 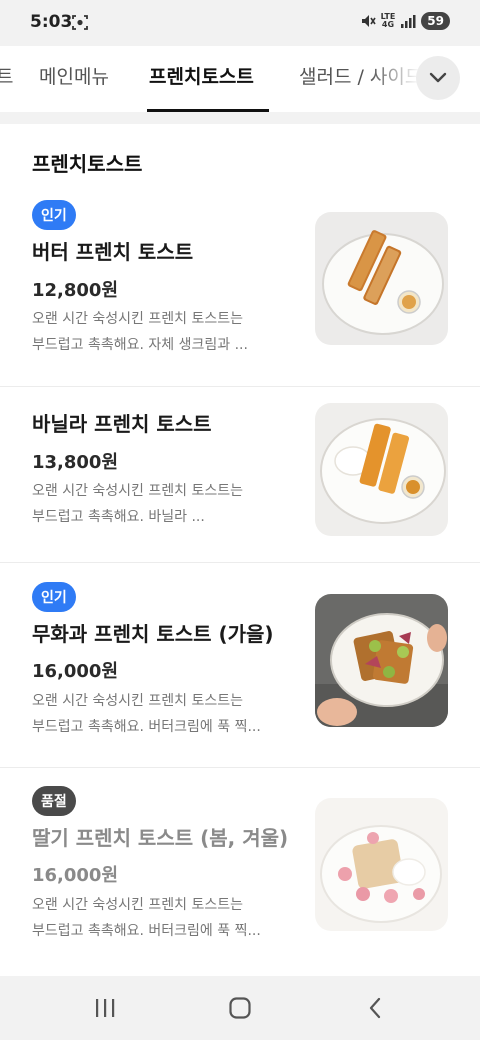 What do you see at coordinates (408, 21) in the screenshot?
I see `signal-icon` at bounding box center [408, 21].